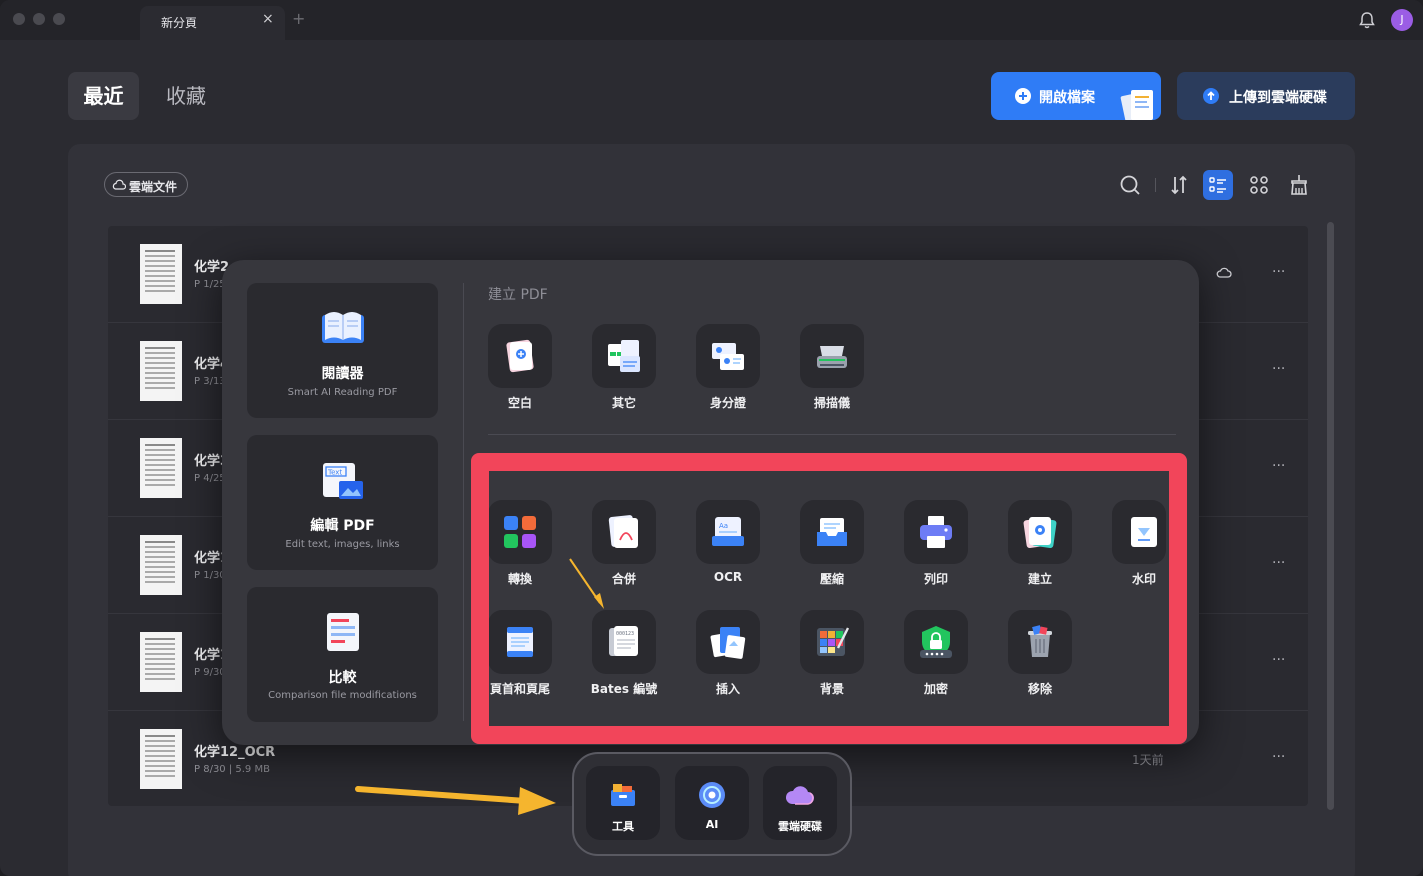 Image resolution: width=1423 pixels, height=876 pixels. I want to click on ai-orb-icon, so click(712, 795).